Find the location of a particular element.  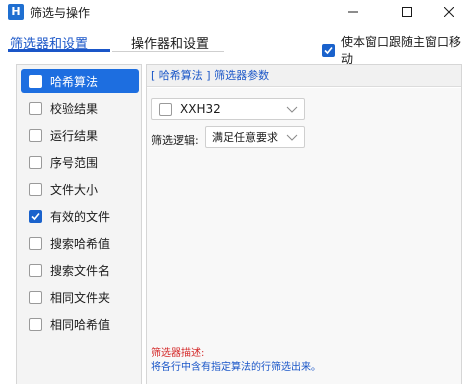

follow-main-window-checkbox: 使本窗口跟随主窗口移动 is located at coordinates (394, 50).